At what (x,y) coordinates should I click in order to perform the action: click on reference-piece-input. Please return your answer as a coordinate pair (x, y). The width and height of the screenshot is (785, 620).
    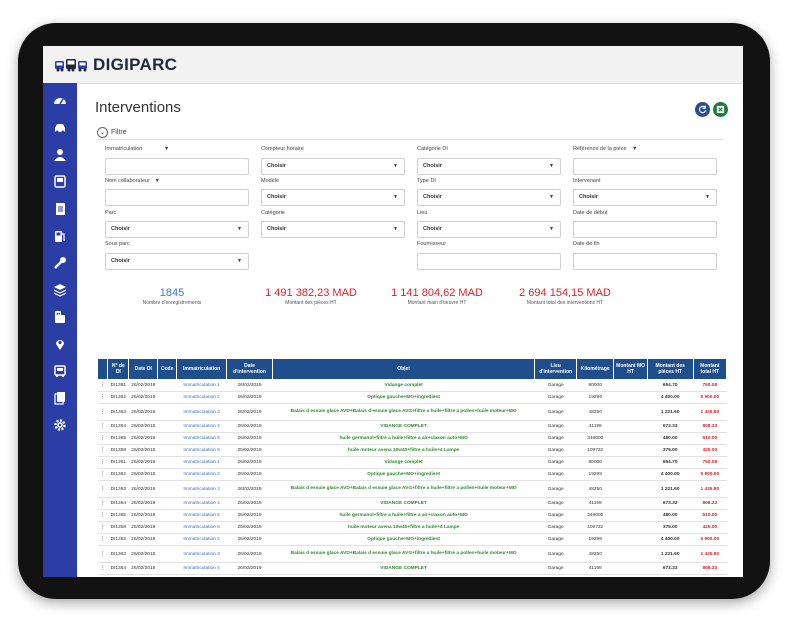
    Looking at the image, I should click on (645, 166).